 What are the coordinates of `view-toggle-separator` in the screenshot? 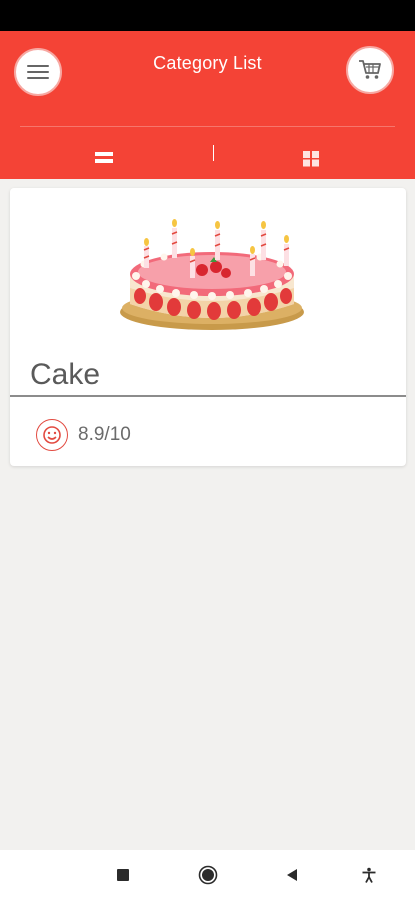 It's located at (213, 153).